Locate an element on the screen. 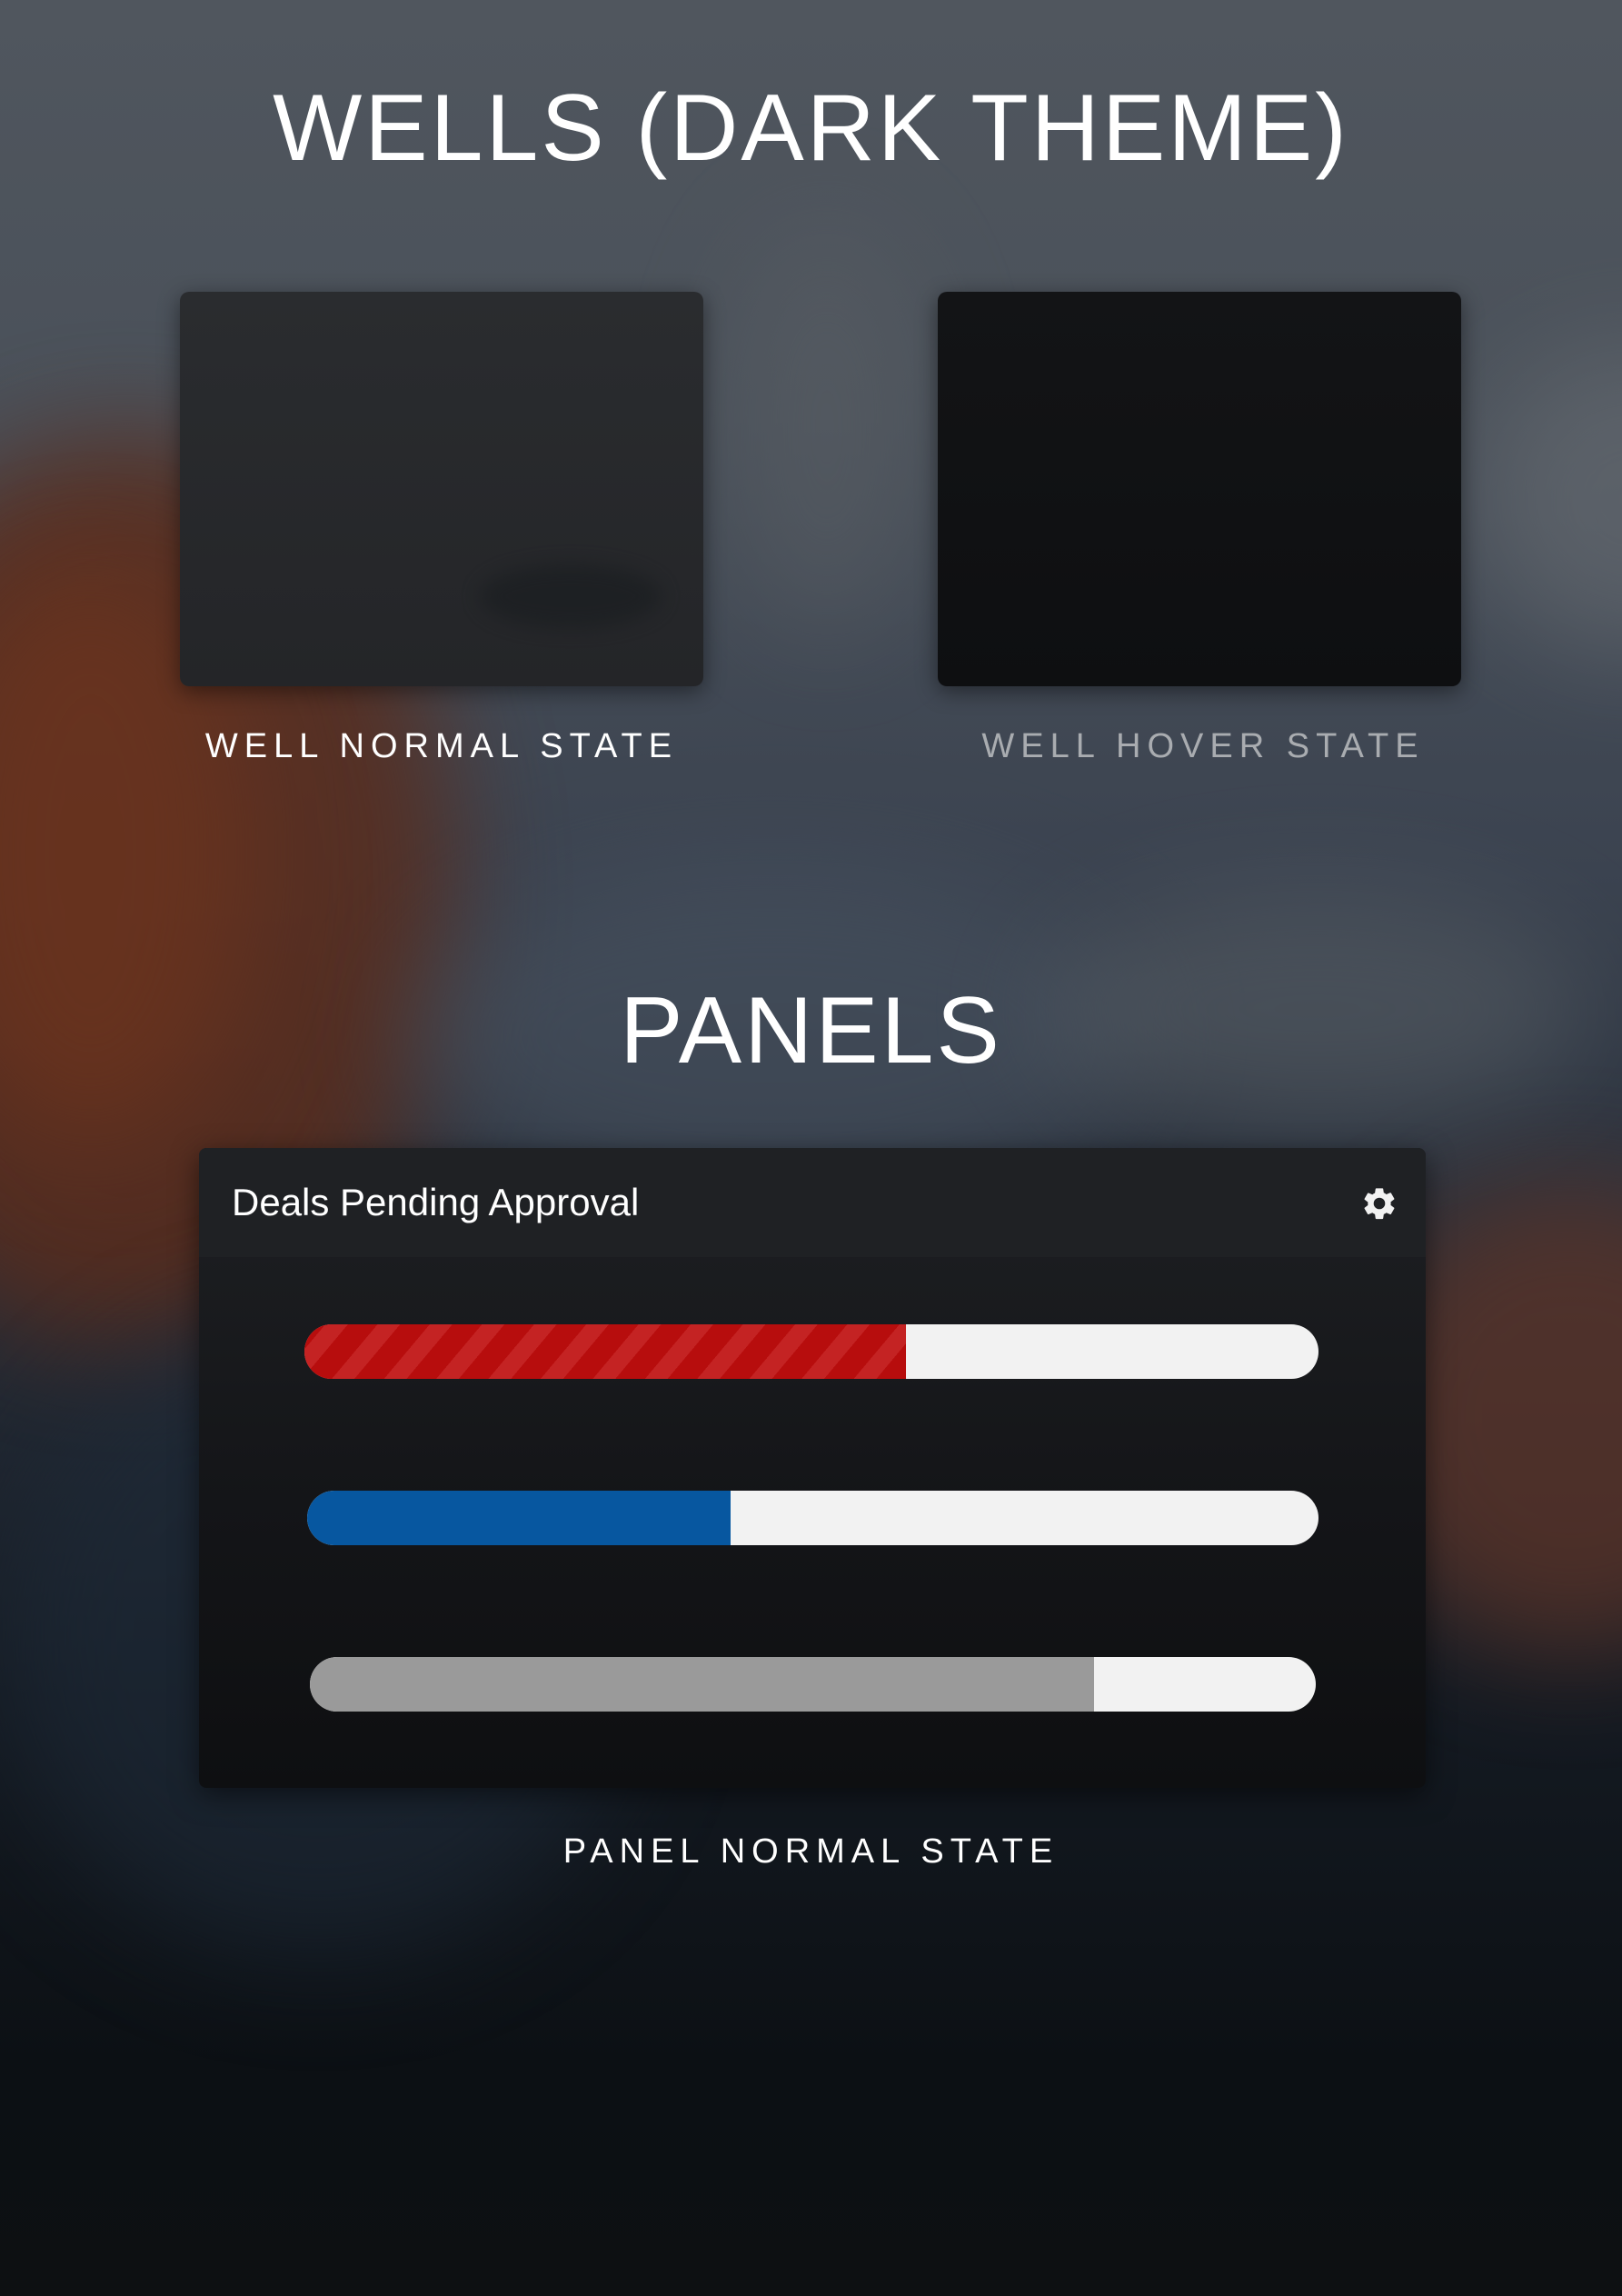  well-hover is located at coordinates (1199, 489).